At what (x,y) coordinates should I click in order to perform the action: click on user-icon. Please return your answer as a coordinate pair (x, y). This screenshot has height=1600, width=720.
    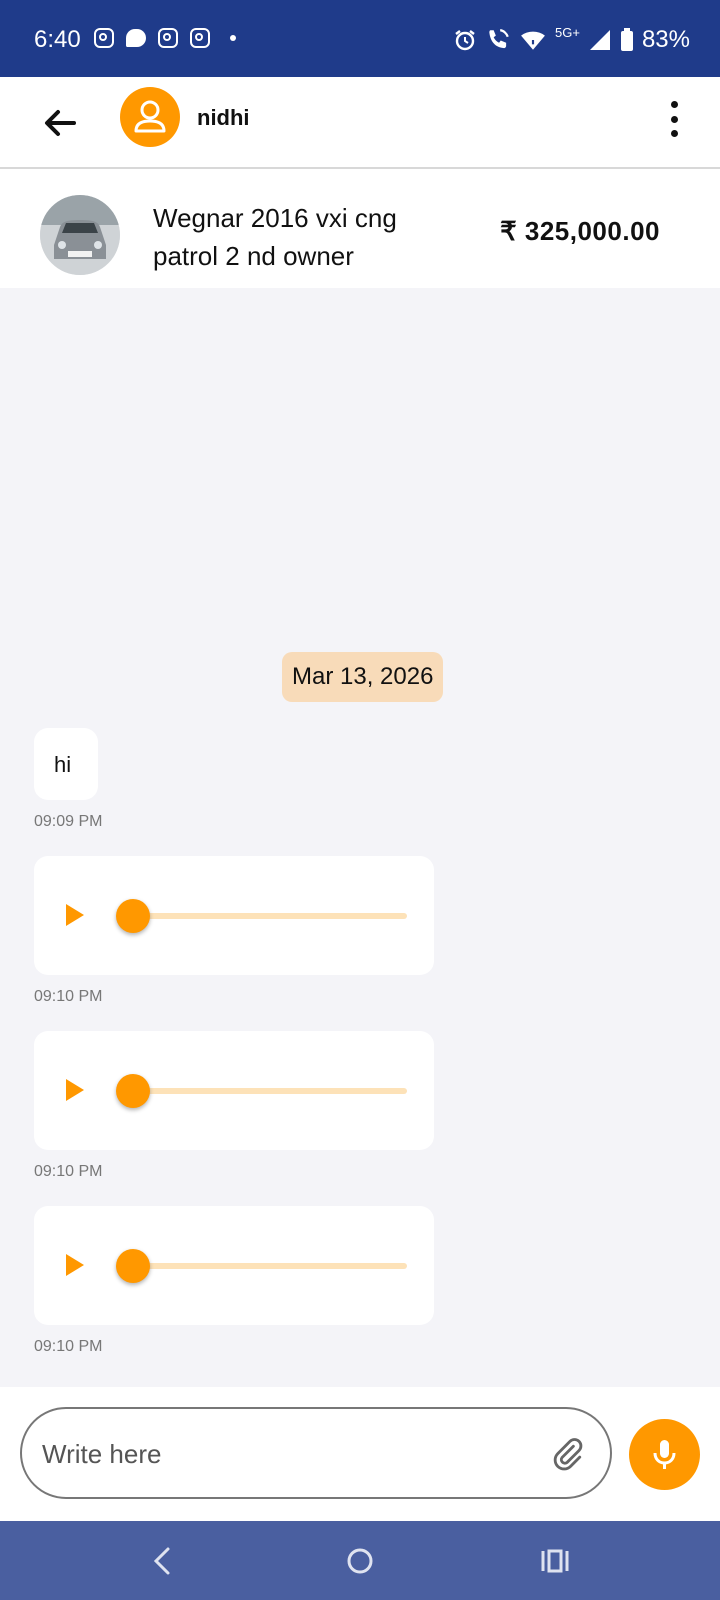
    Looking at the image, I should click on (150, 116).